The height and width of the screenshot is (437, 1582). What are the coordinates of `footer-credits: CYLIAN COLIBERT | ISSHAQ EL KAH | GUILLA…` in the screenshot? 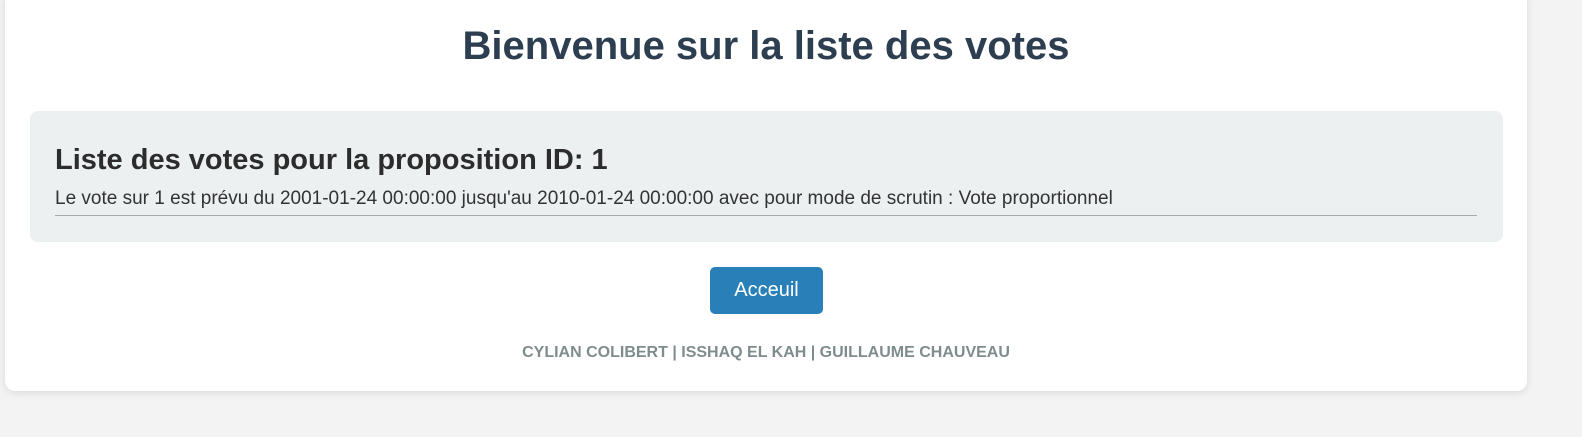 It's located at (766, 352).